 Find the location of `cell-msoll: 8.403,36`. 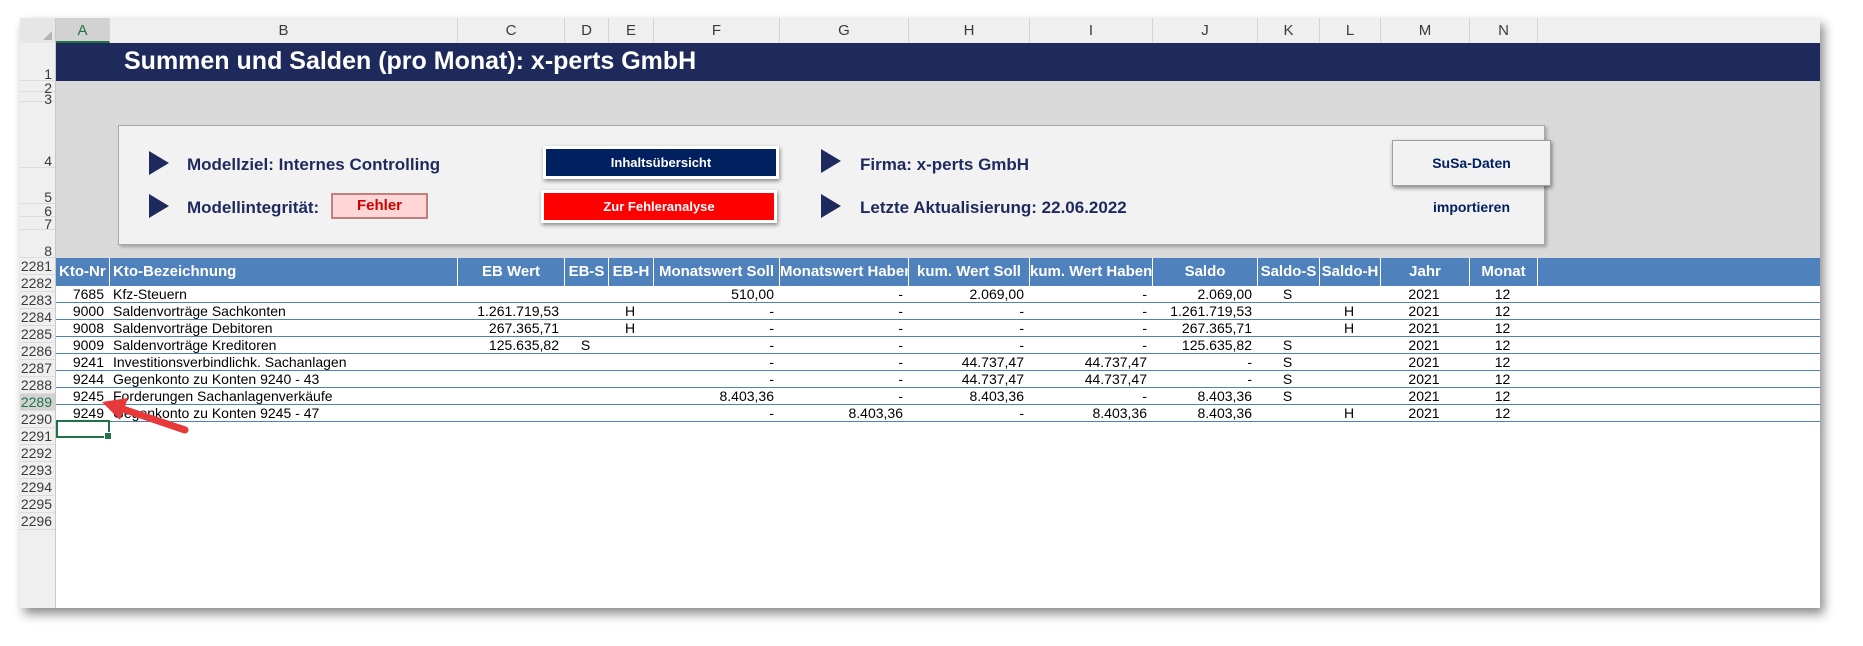

cell-msoll: 8.403,36 is located at coordinates (717, 396).